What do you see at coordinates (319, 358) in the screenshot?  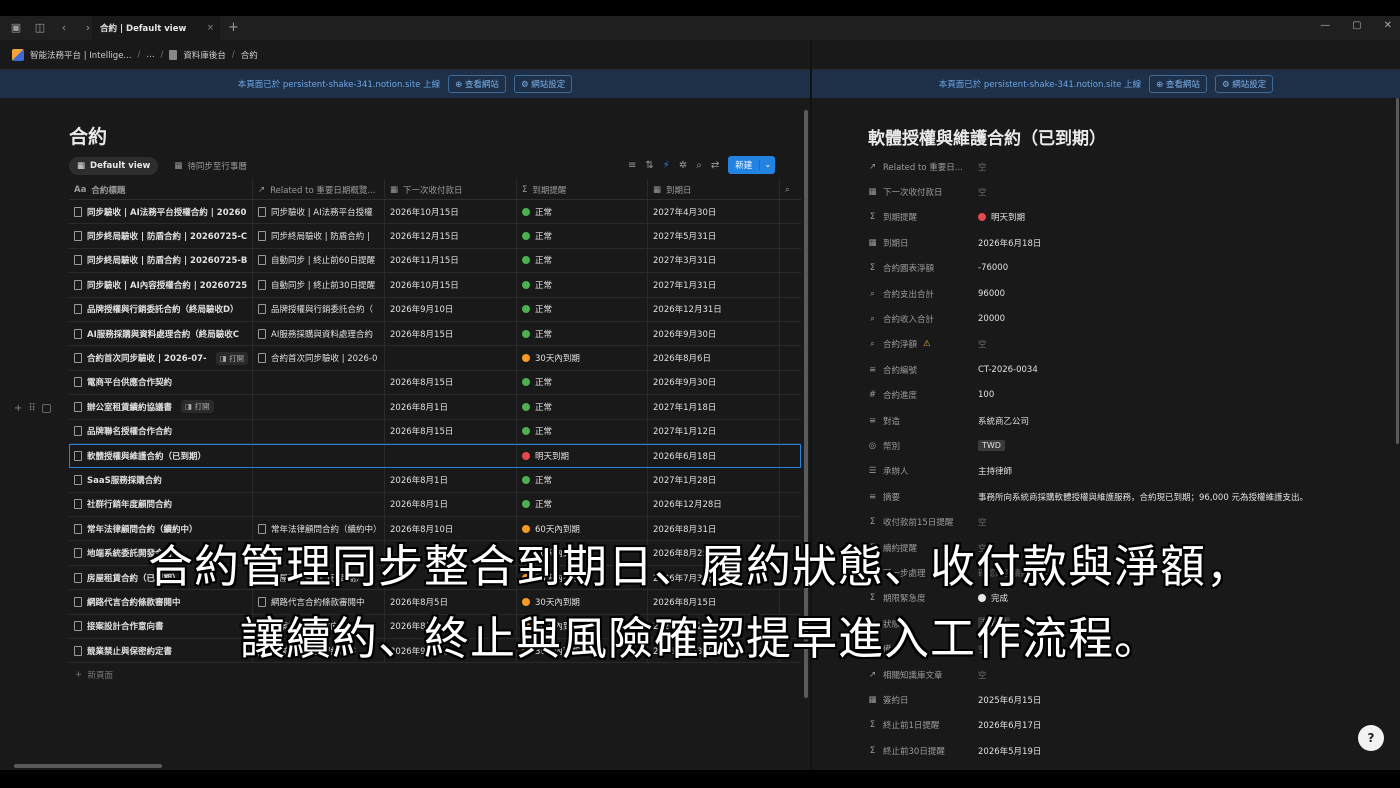 I see `cell-related: 合約首次同步驗收 | 2026-0` at bounding box center [319, 358].